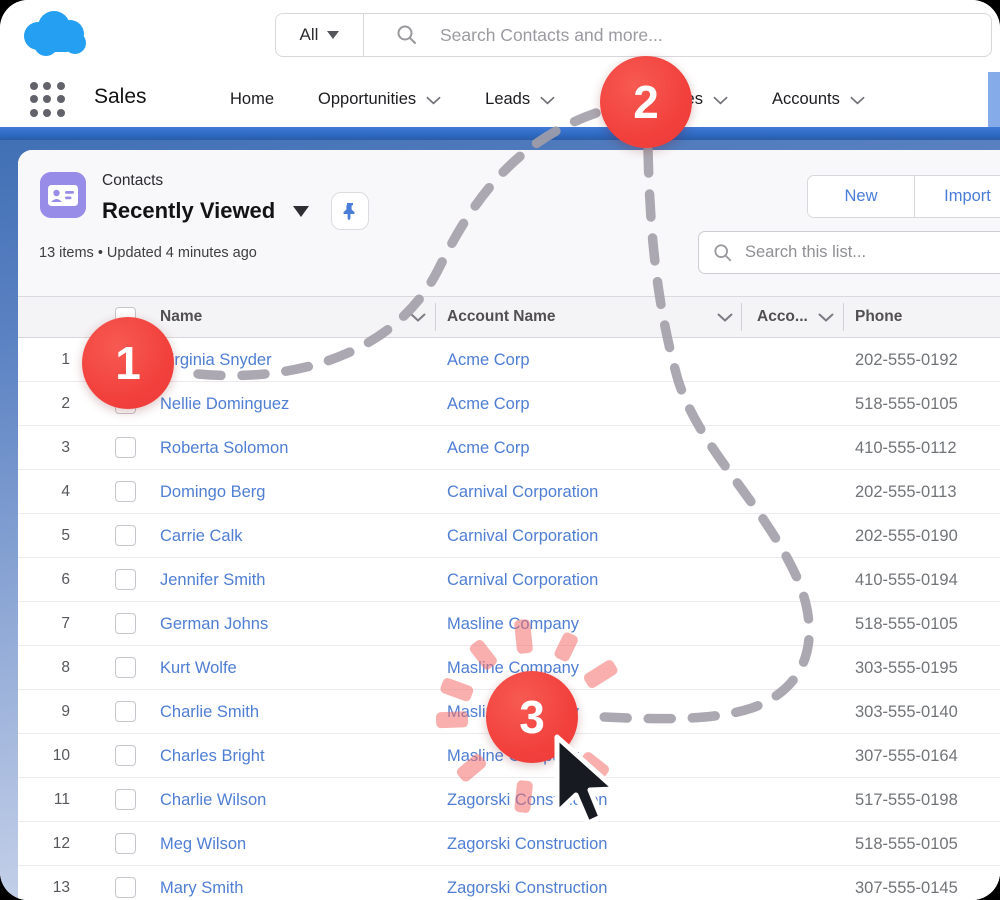 The image size is (1000, 900). What do you see at coordinates (906, 888) in the screenshot?
I see `phone-value: 307-555-0145` at bounding box center [906, 888].